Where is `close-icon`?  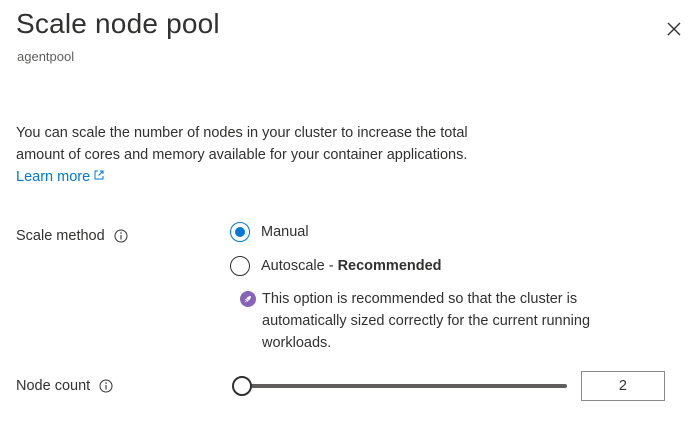 close-icon is located at coordinates (674, 29).